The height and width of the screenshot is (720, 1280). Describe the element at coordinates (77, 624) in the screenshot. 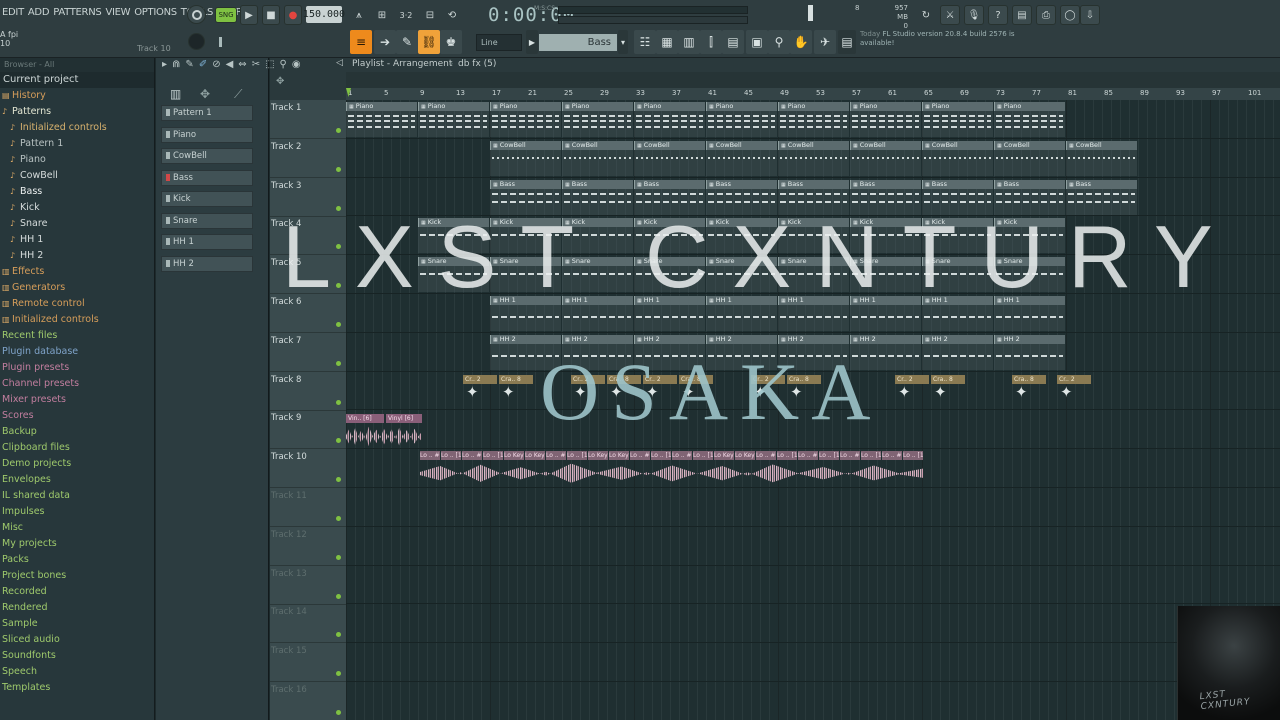

I see `browser-item: Sample` at that location.